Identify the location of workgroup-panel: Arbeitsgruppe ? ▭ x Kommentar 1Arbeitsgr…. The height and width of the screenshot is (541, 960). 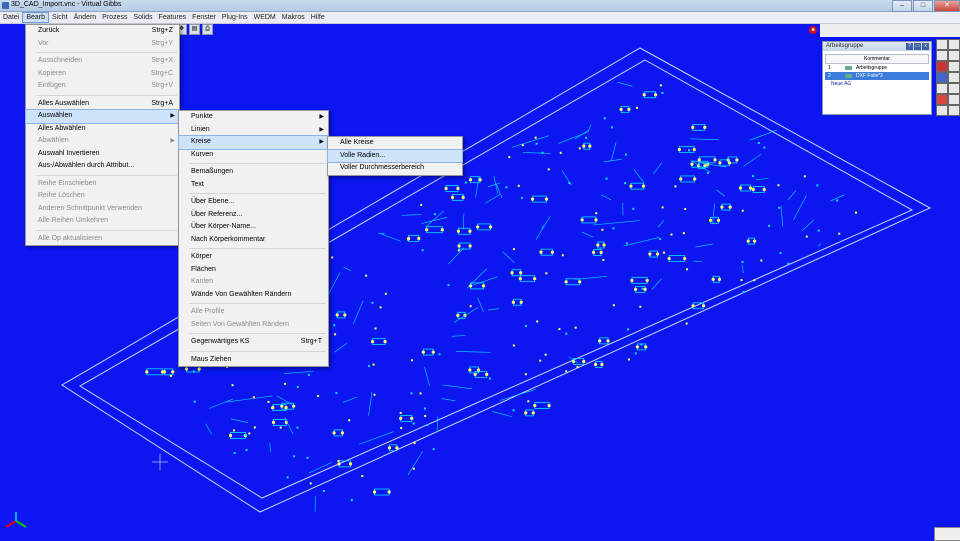
(877, 78).